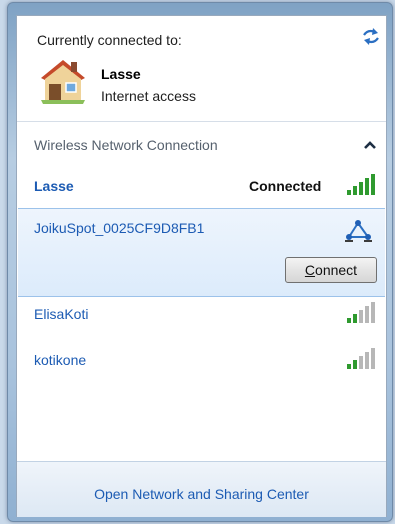 This screenshot has height=524, width=395. Describe the element at coordinates (358, 231) in the screenshot. I see `ad-hoc-network-icon` at that location.